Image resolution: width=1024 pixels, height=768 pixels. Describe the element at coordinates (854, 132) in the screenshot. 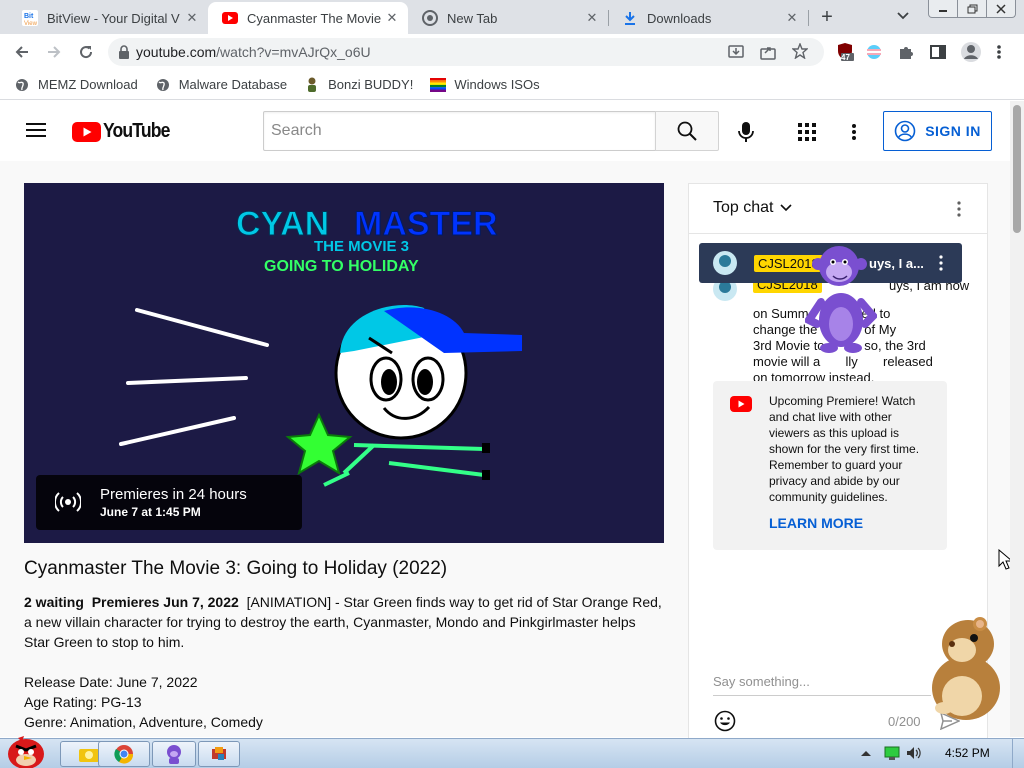

I see `settings-menu-icon` at that location.